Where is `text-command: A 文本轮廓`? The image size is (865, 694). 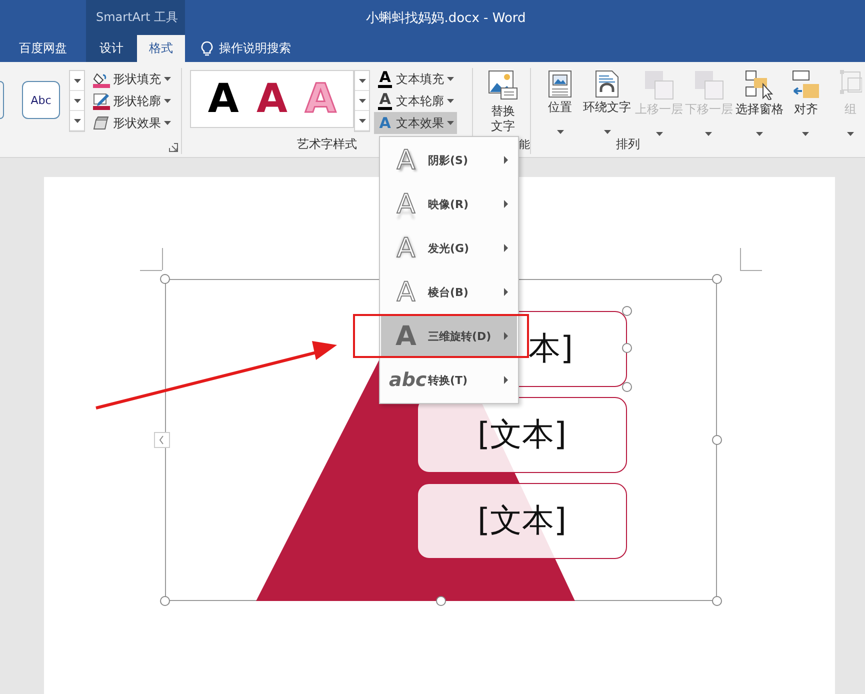
text-command: A 文本轮廓 is located at coordinates (415, 101).